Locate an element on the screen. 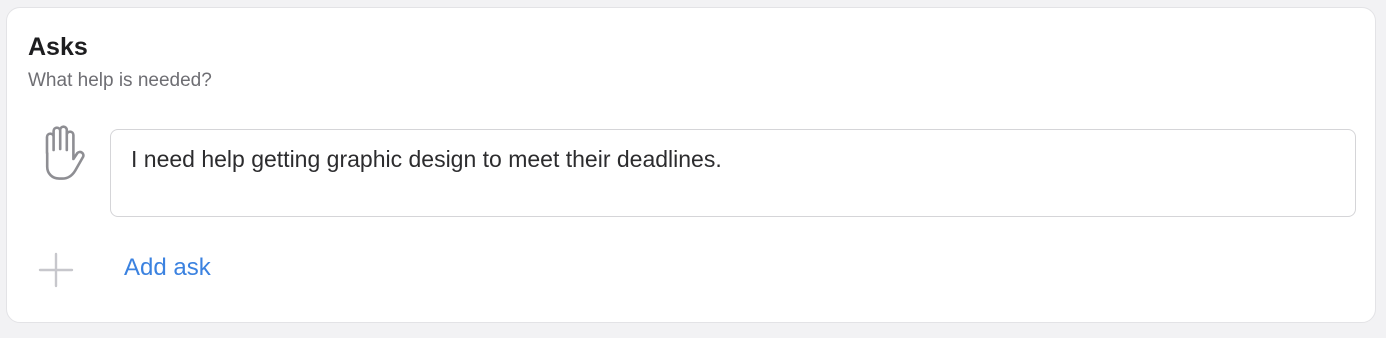 Image resolution: width=1386 pixels, height=338 pixels. plus-icon is located at coordinates (56, 270).